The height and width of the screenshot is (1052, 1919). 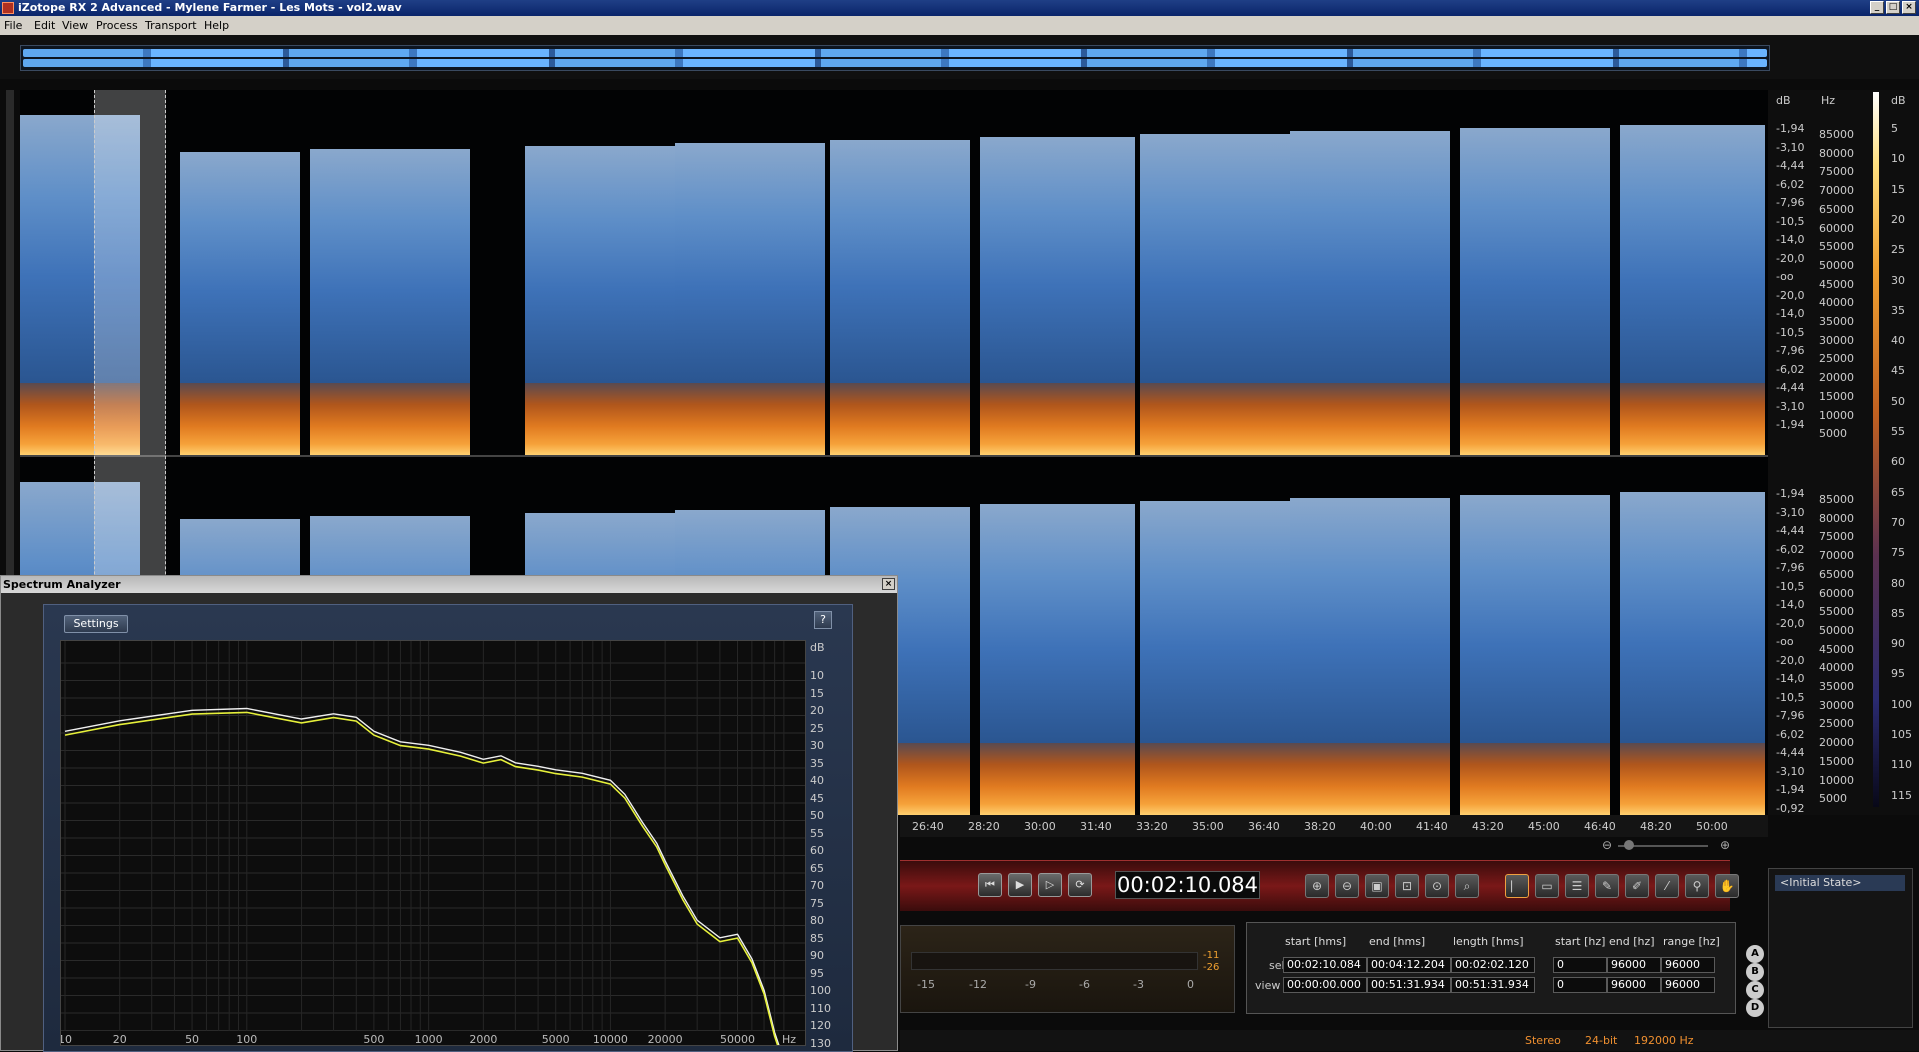 What do you see at coordinates (1580, 985) in the screenshot?
I see `view-start-hz-field: 0` at bounding box center [1580, 985].